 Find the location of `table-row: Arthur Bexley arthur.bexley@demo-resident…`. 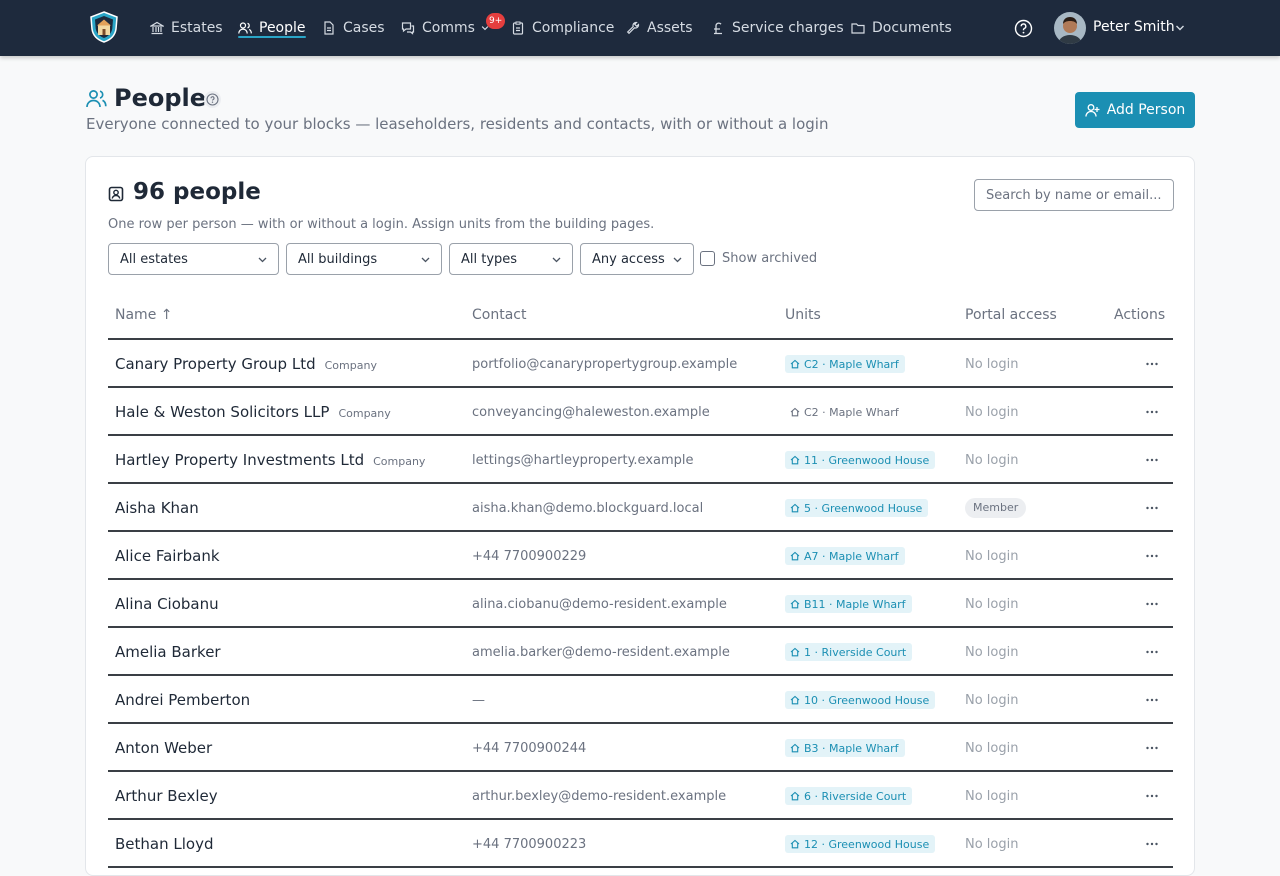

table-row: Arthur Bexley arthur.bexley@demo-resident… is located at coordinates (640, 796).